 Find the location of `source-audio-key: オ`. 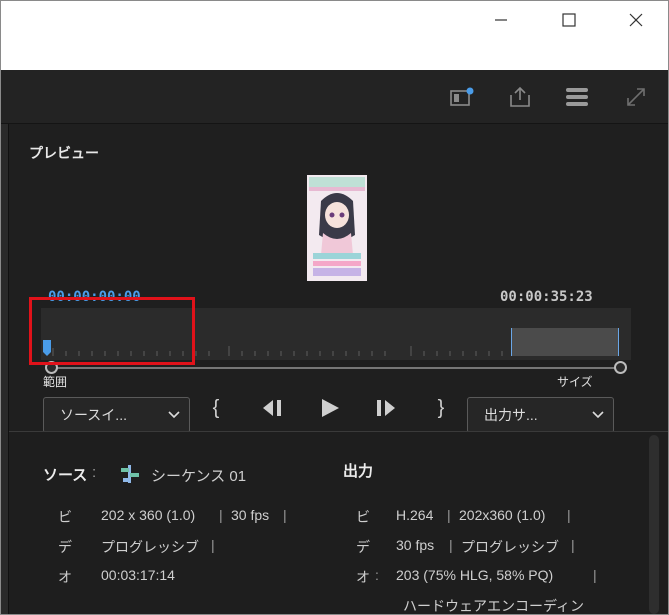

source-audio-key: オ is located at coordinates (65, 577).